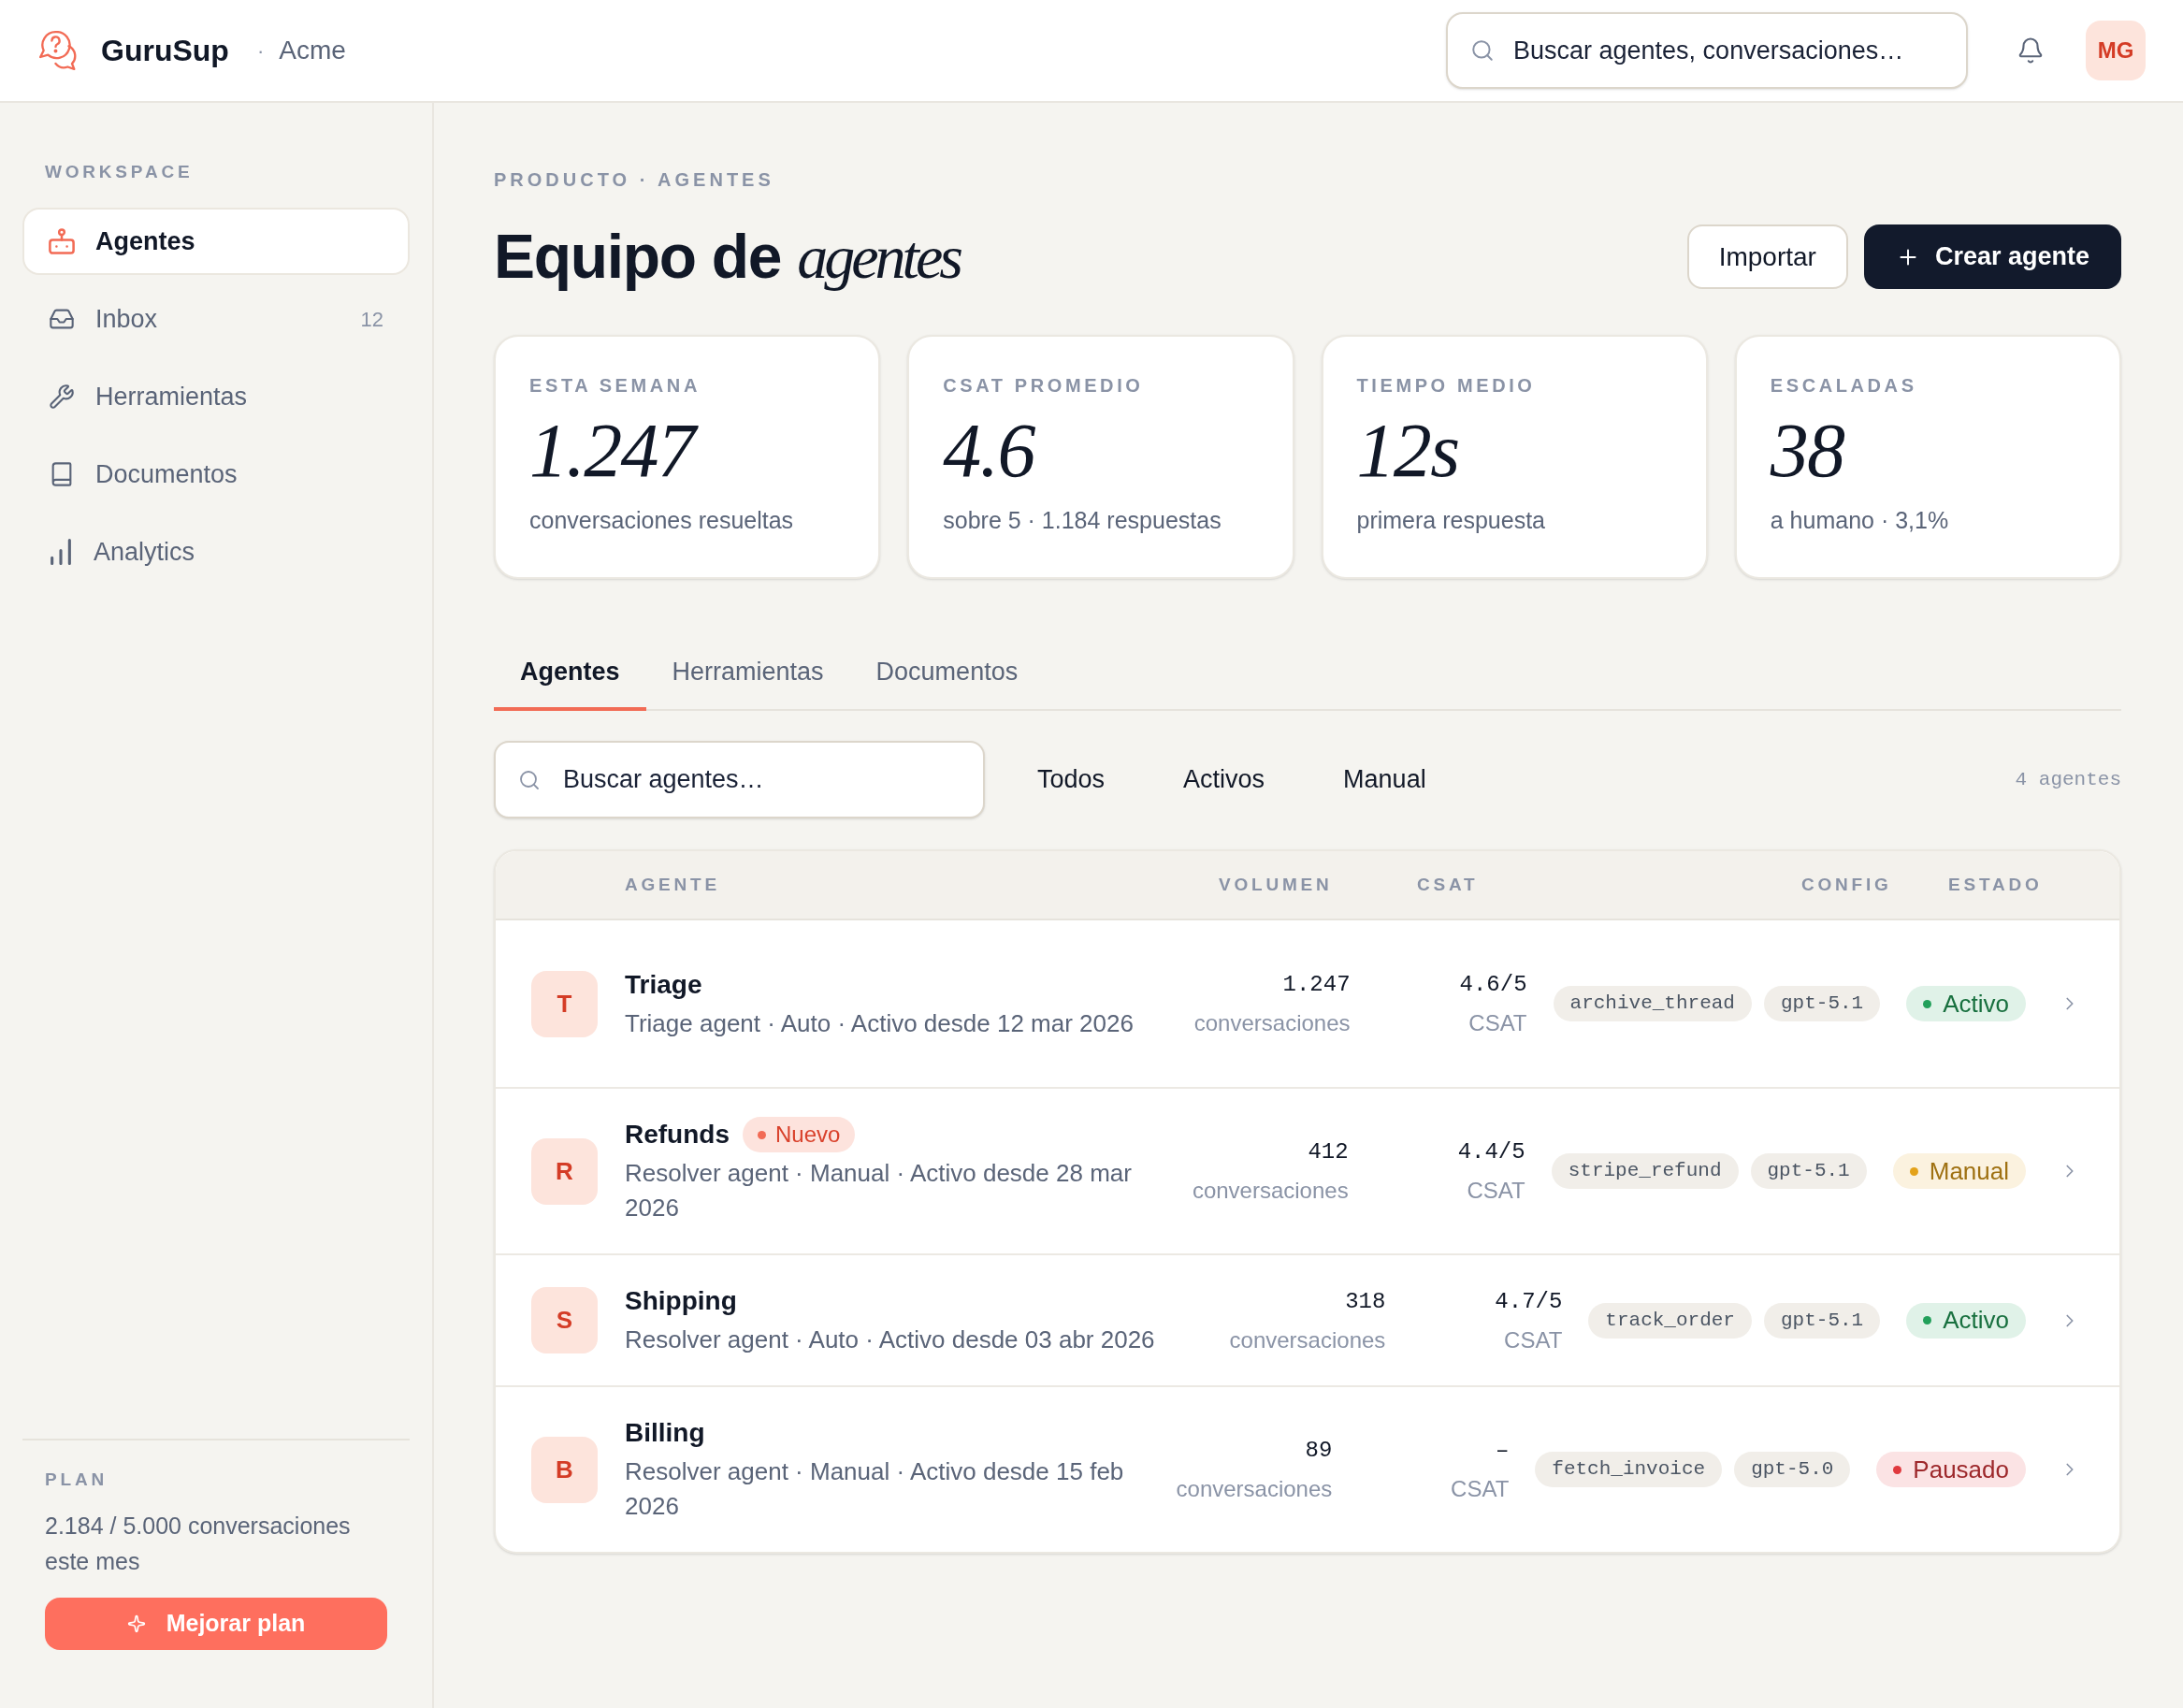 The image size is (2183, 1708). Describe the element at coordinates (1859, 520) in the screenshot. I see `stat-caption: a humano · 3,1%` at that location.